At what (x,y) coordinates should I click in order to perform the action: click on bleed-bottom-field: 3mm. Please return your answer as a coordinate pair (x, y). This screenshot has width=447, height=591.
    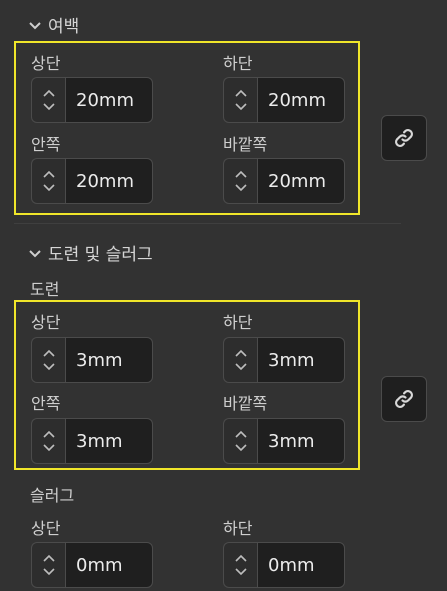
    Looking at the image, I should click on (284, 360).